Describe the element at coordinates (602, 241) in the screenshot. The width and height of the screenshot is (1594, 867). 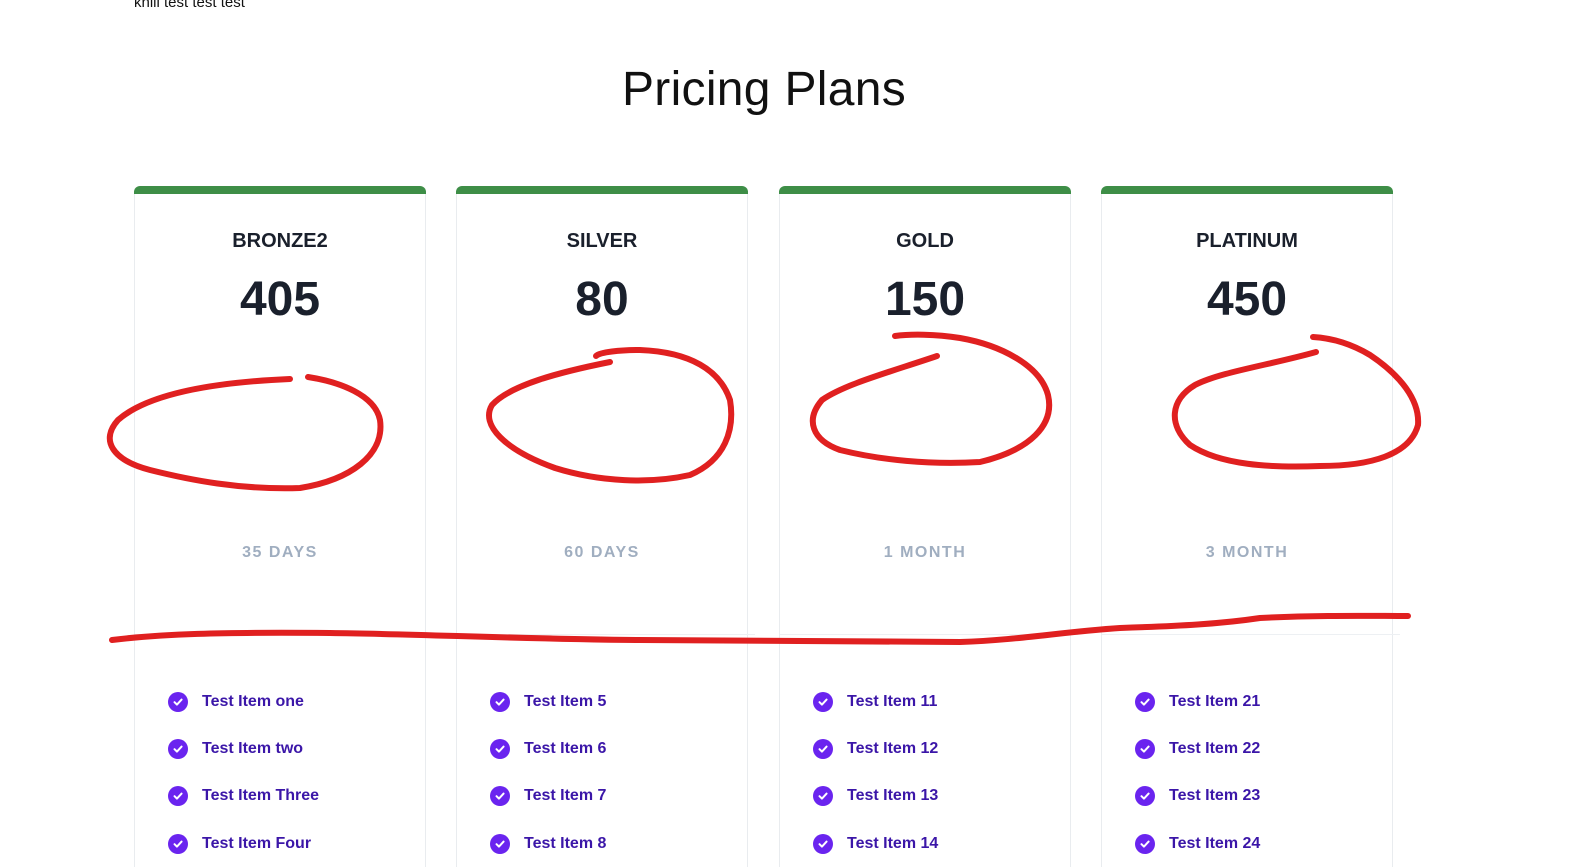
I see `plan-name: SILVER` at that location.